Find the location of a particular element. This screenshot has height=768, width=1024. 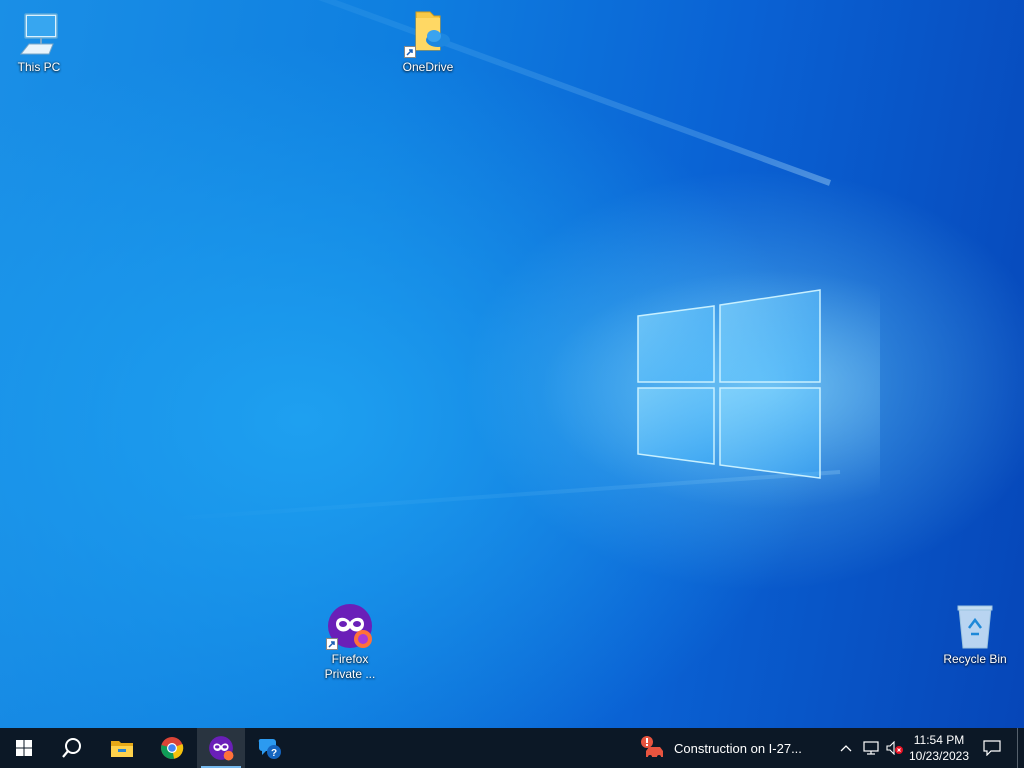

chrome-icon is located at coordinates (172, 748).